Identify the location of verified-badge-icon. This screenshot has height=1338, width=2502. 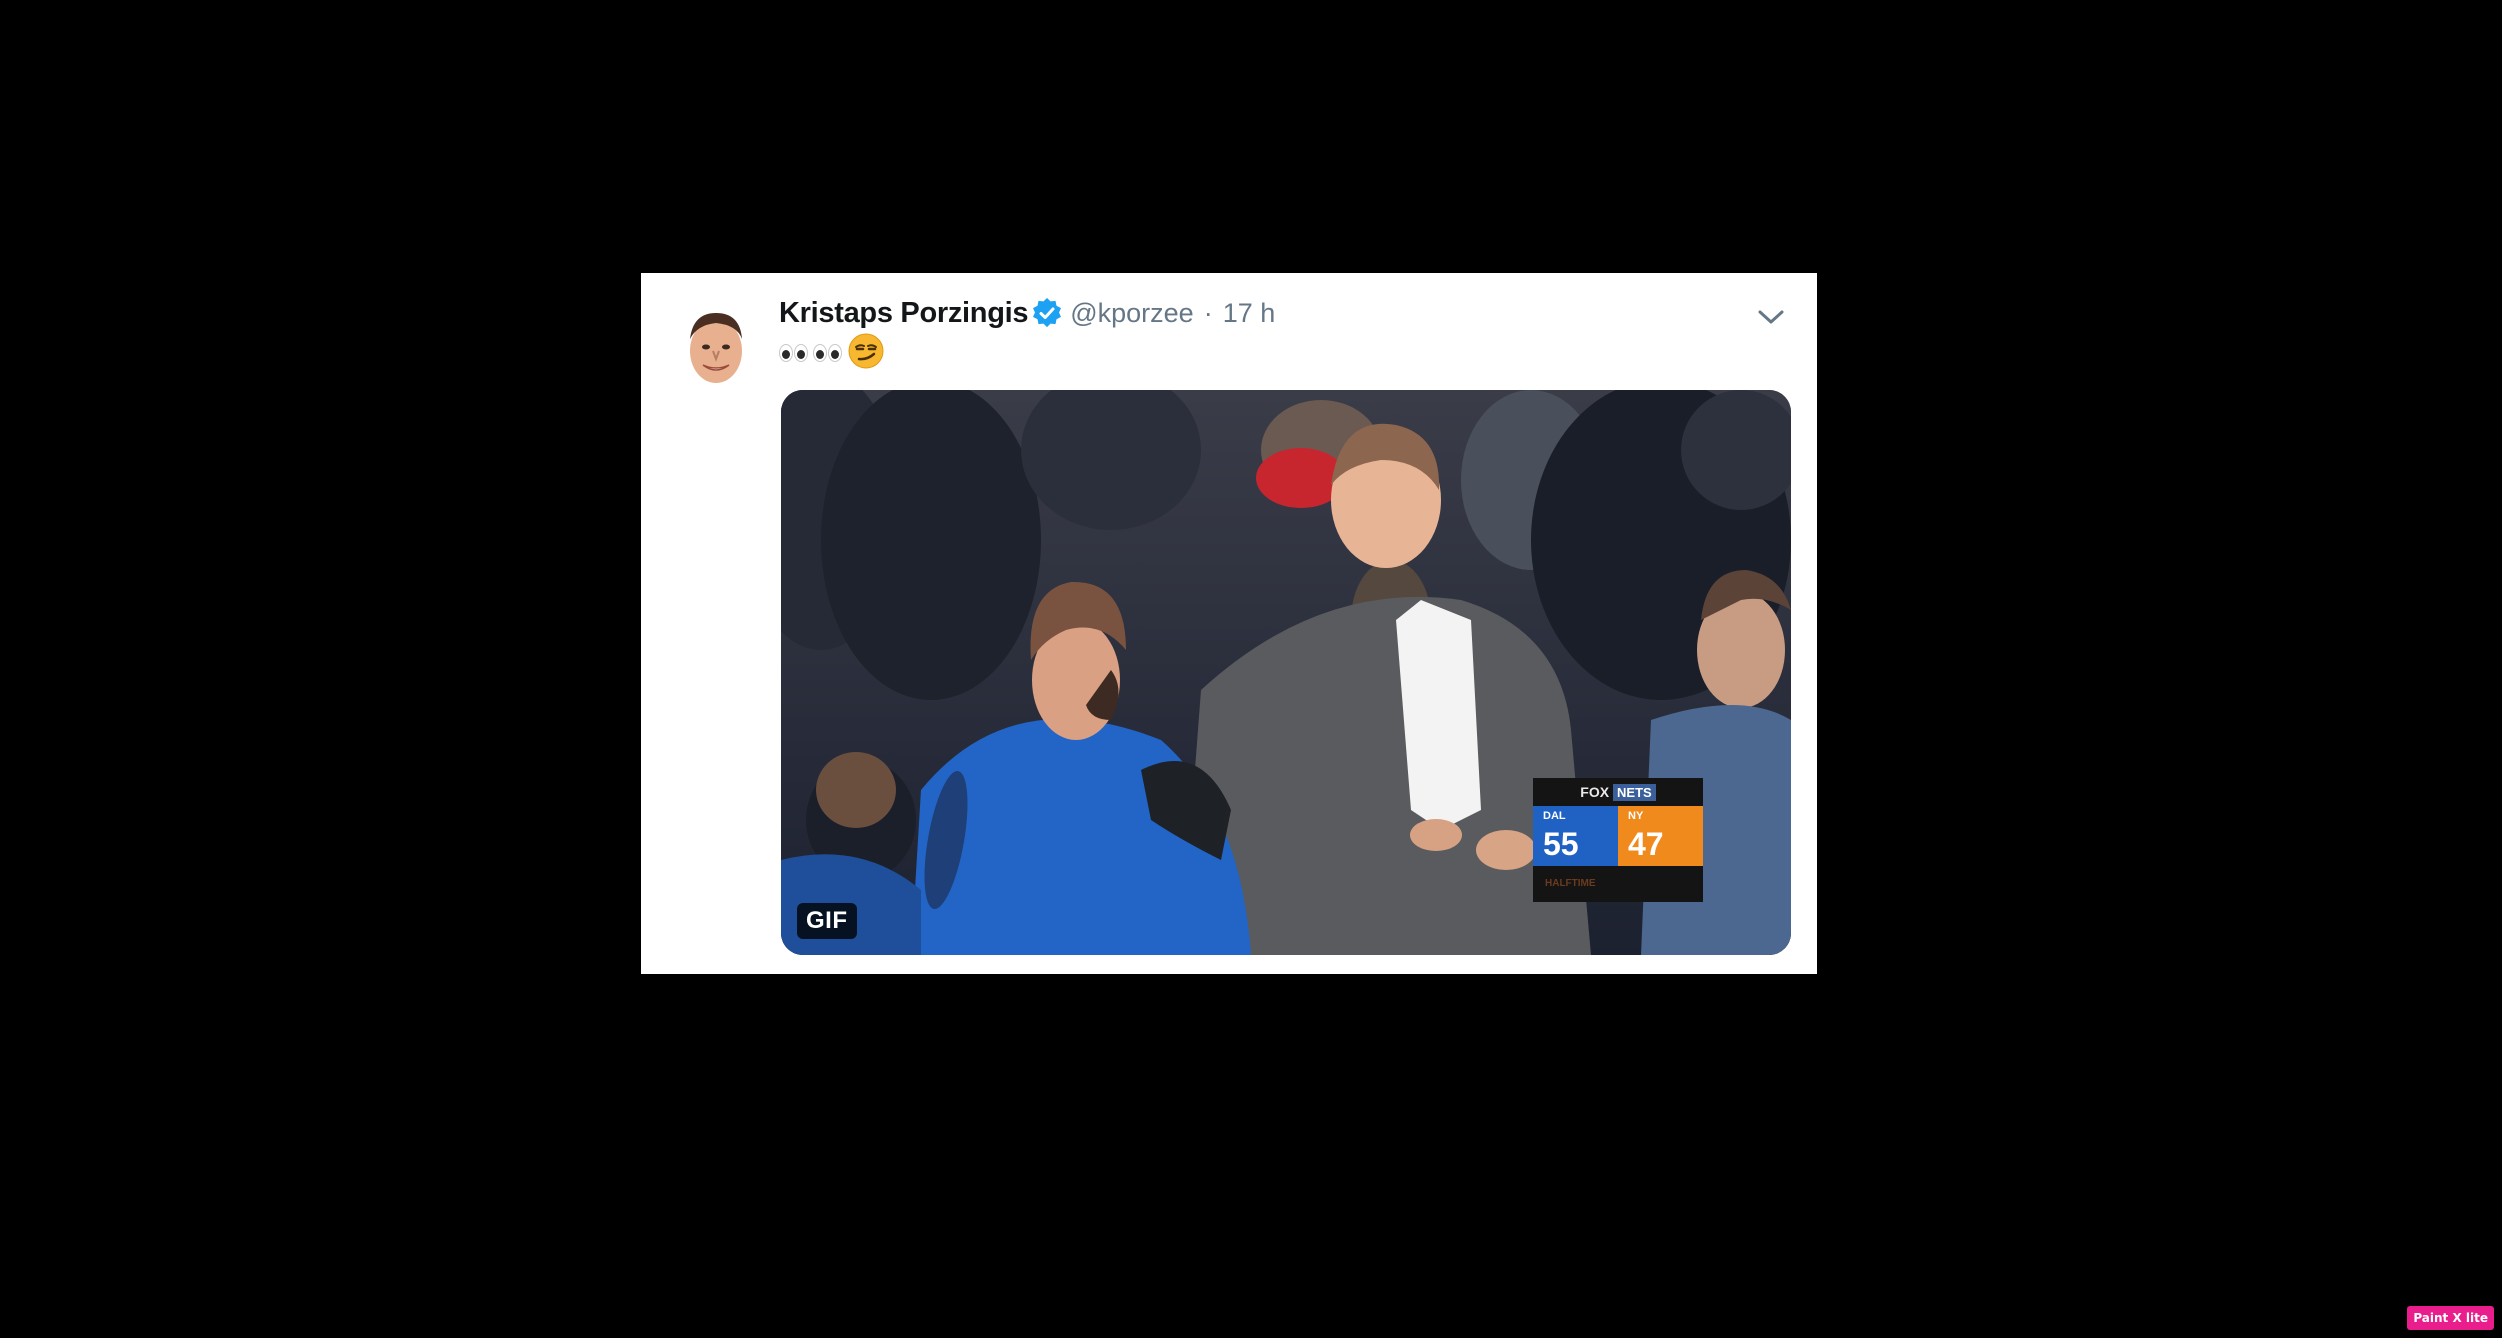
(1047, 312).